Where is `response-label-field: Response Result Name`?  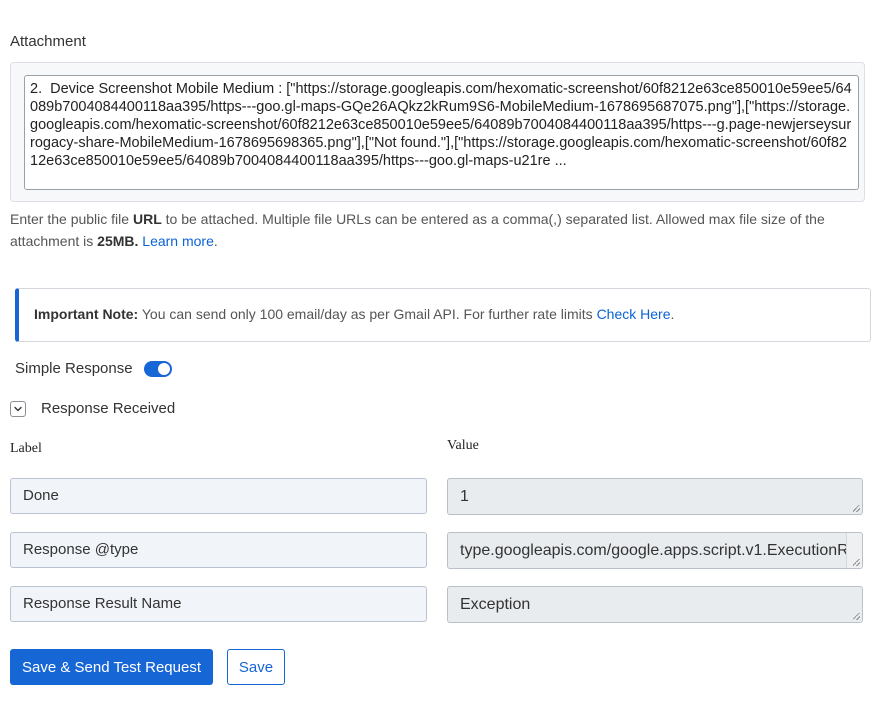
response-label-field: Response Result Name is located at coordinates (218, 604).